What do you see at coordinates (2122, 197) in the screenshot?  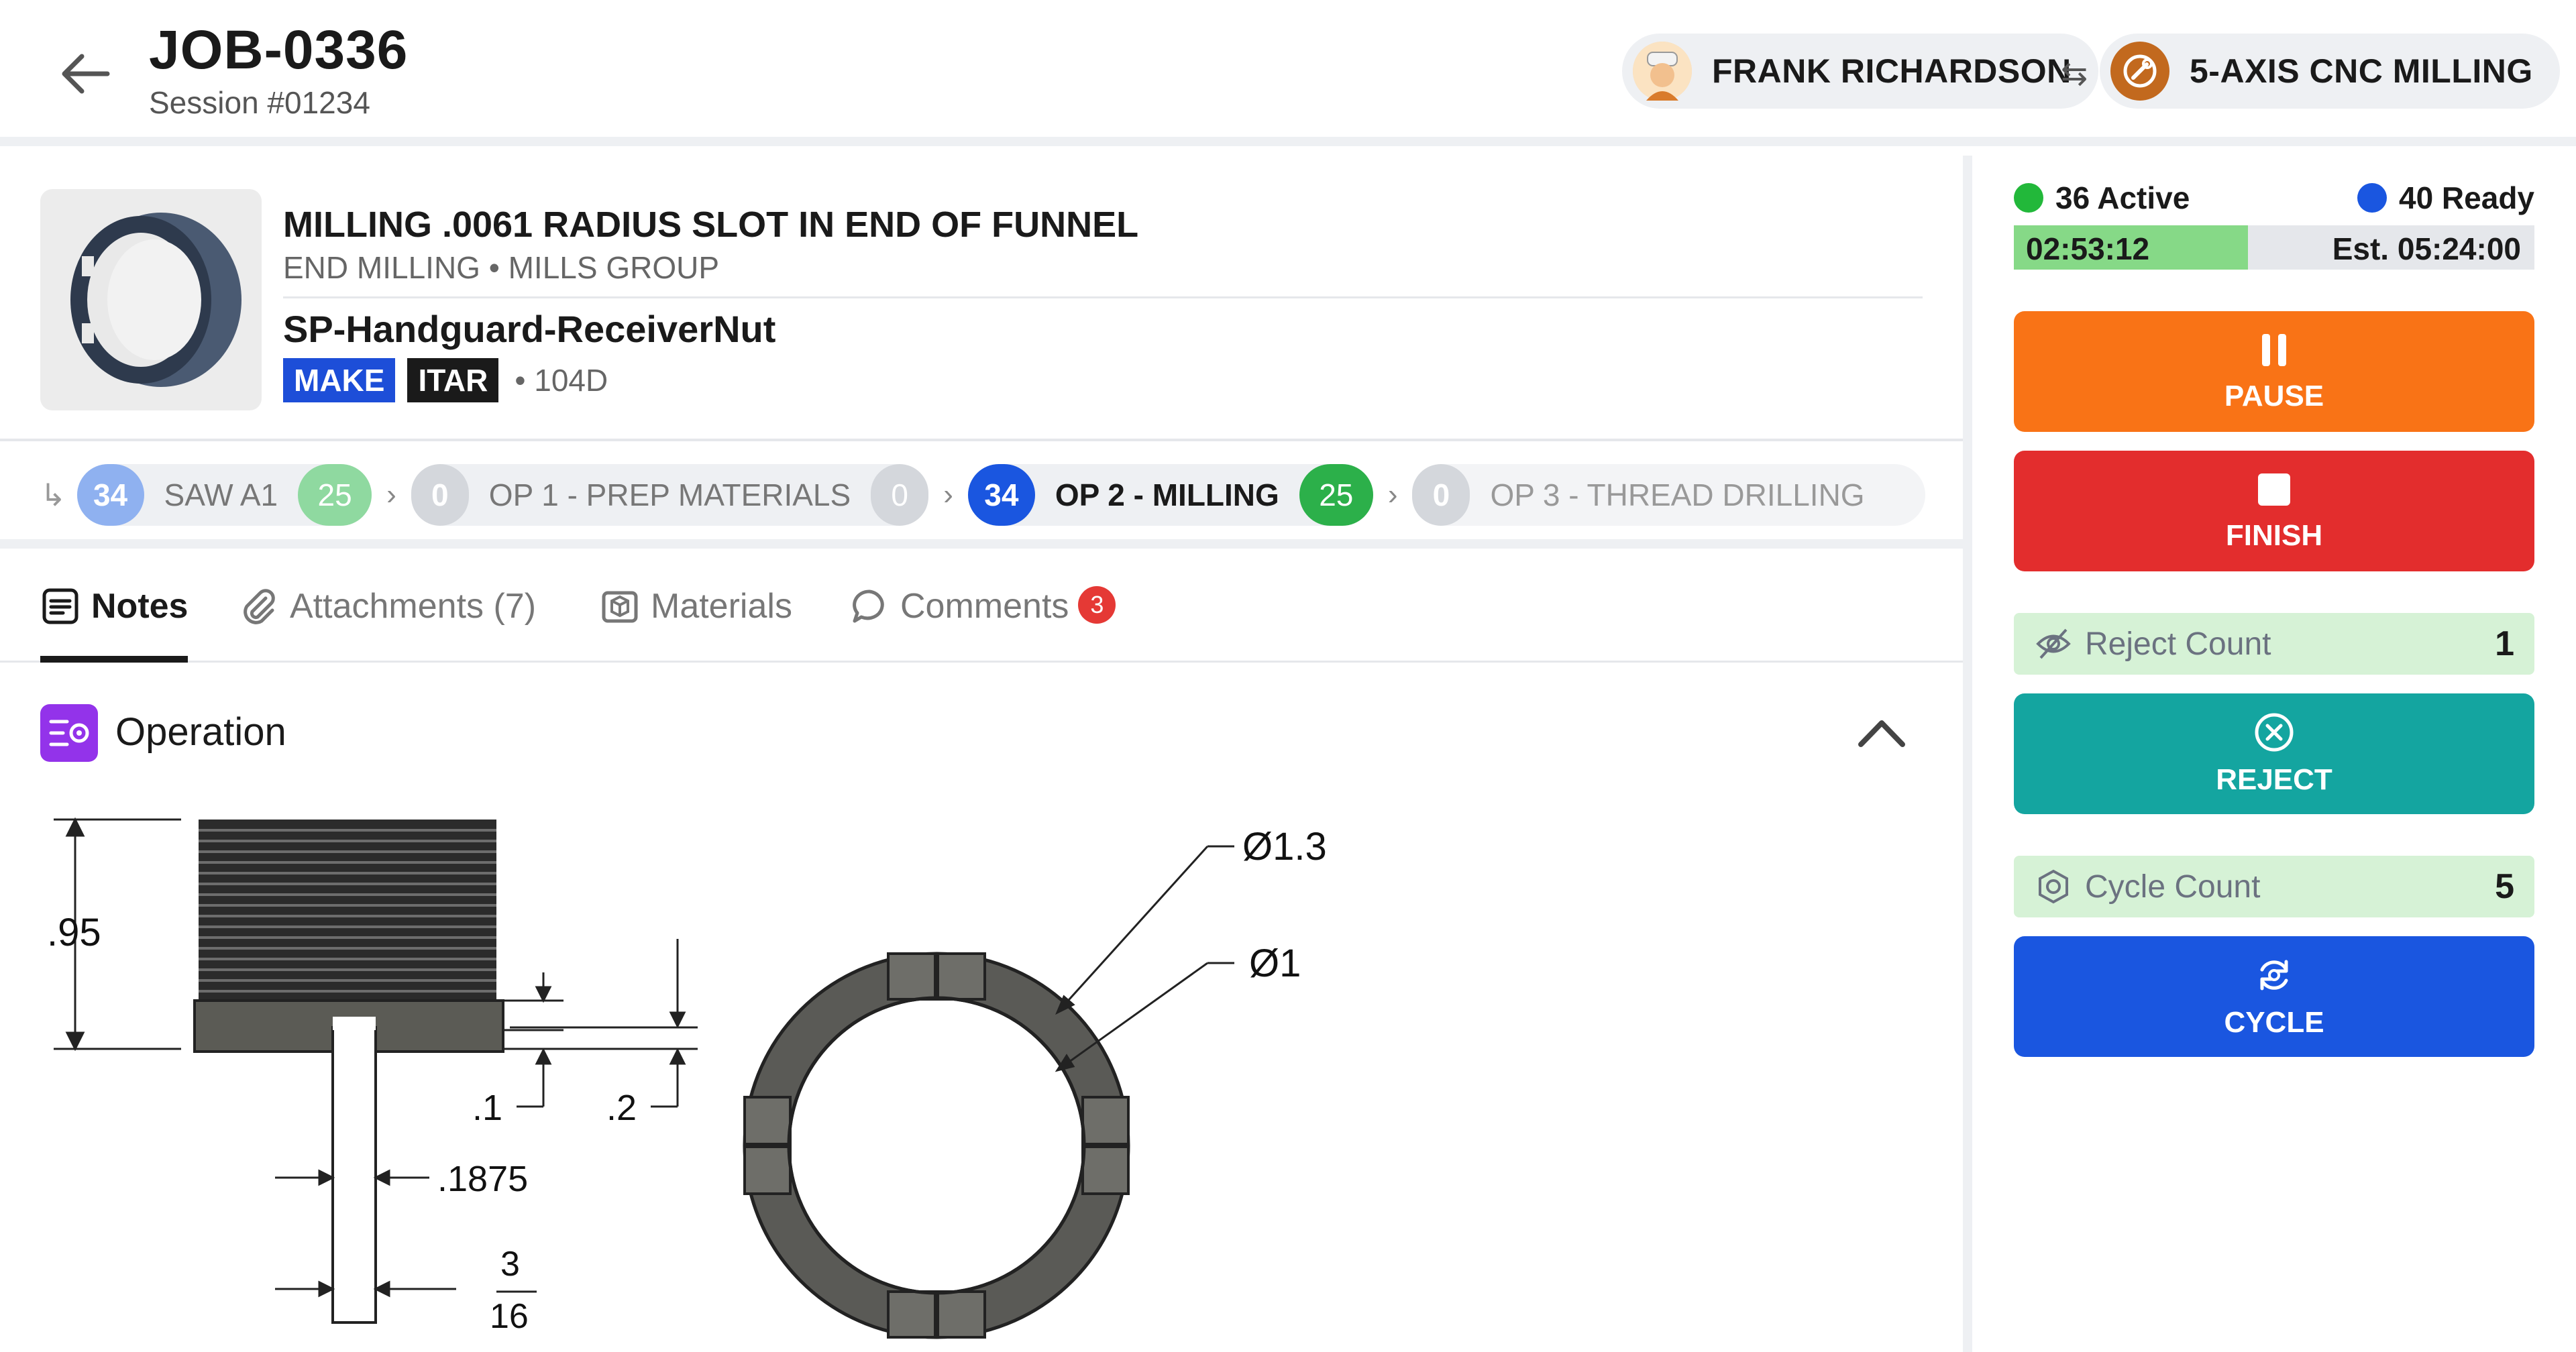 I see `active-label: 36 Active` at bounding box center [2122, 197].